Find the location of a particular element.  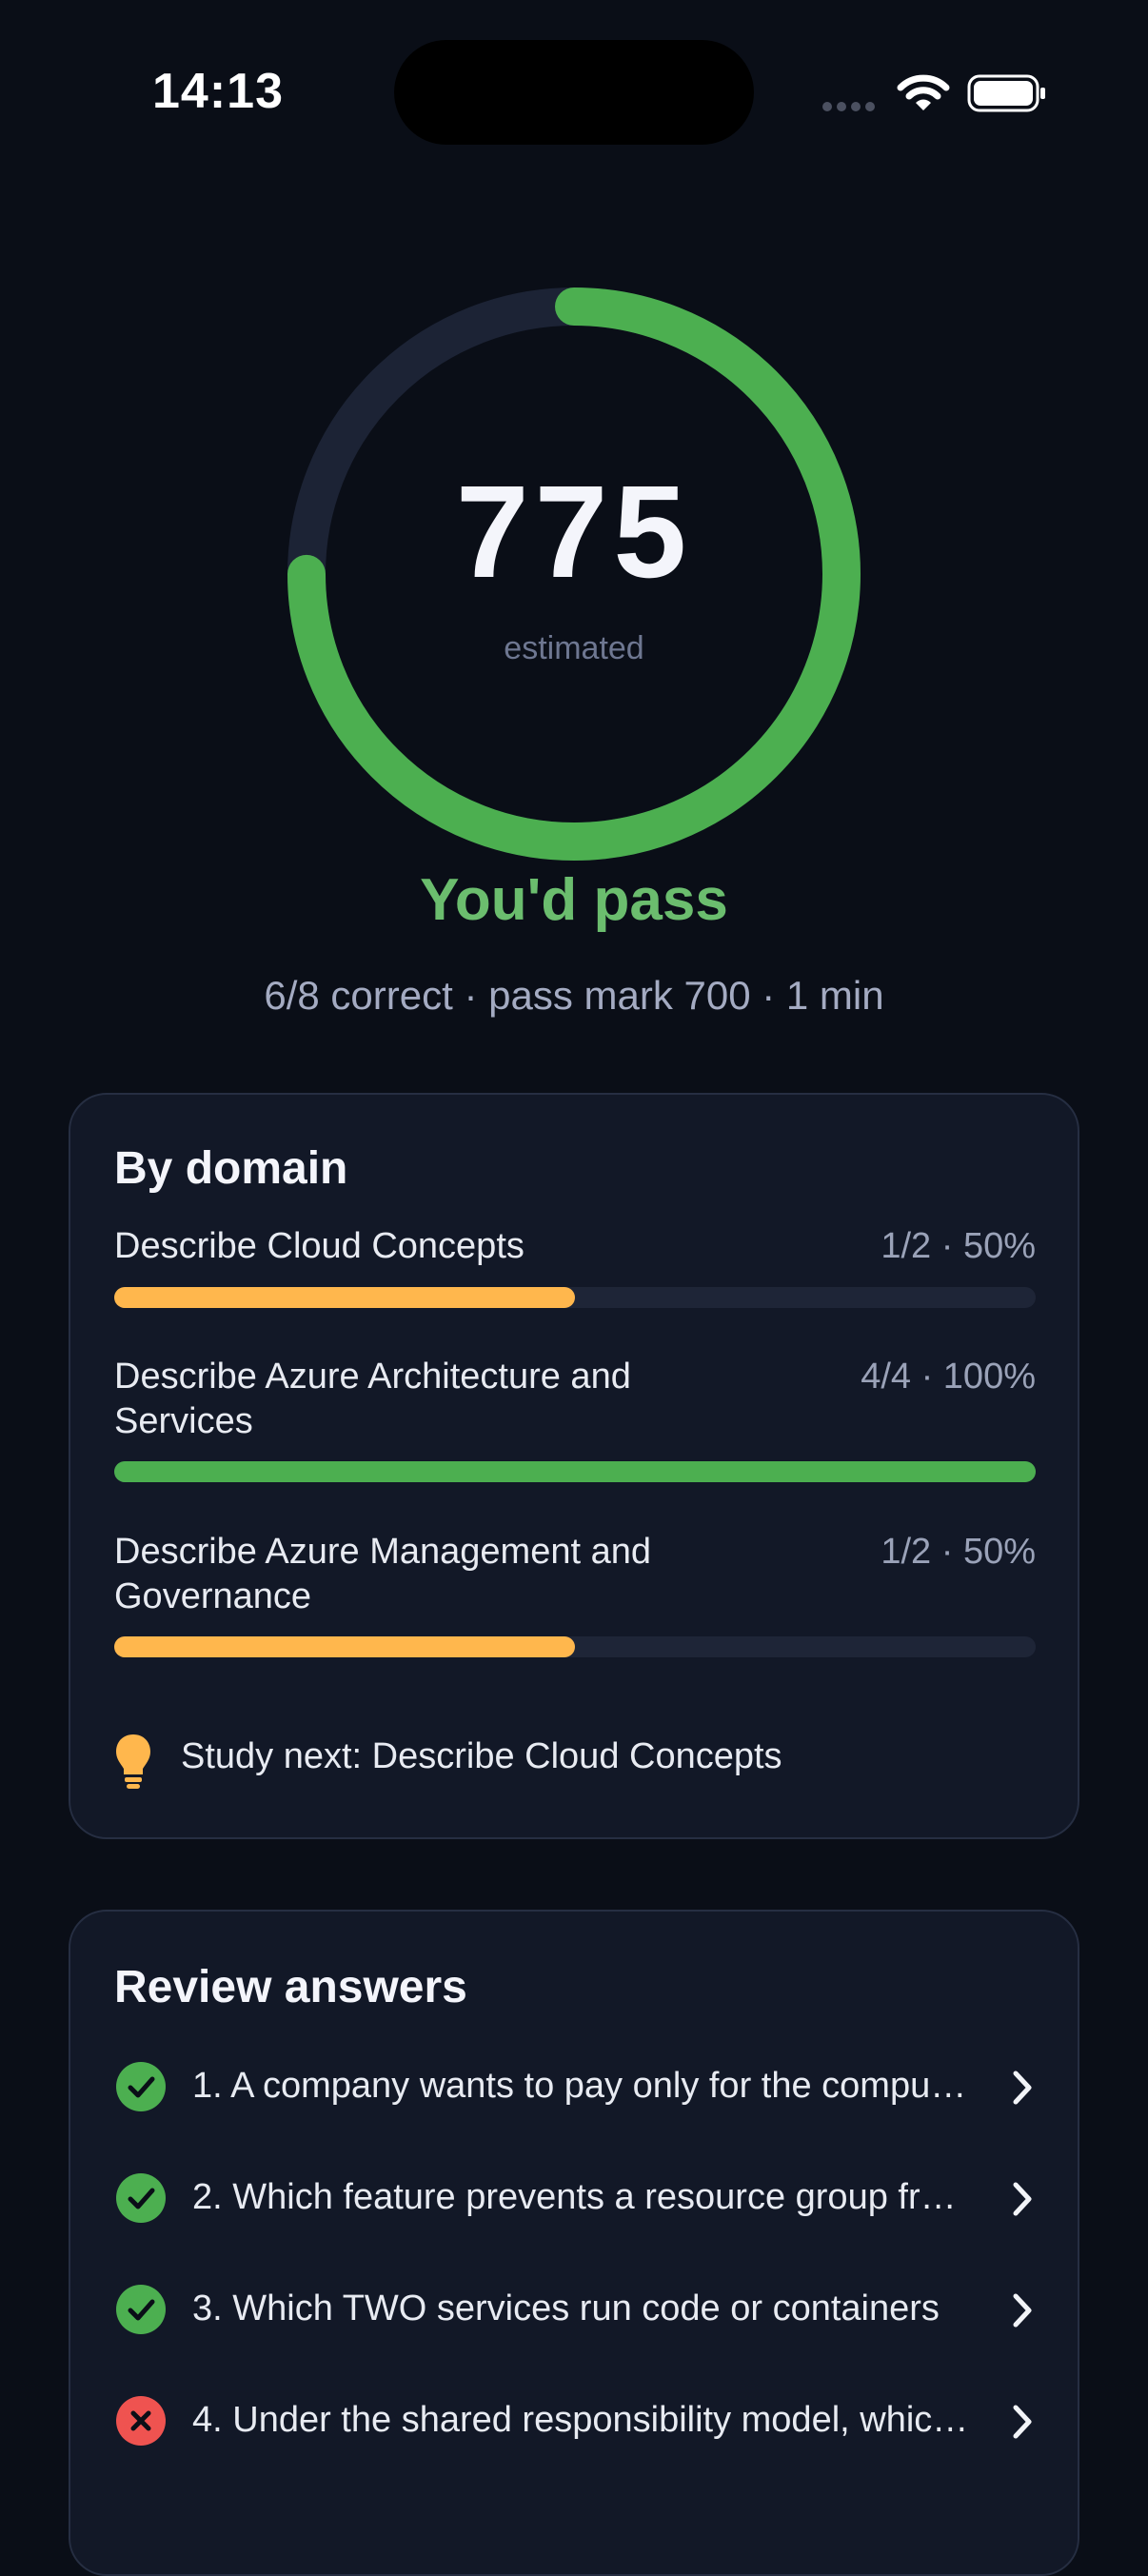

study-next-tip: Study next: Describe Cloud Concepts is located at coordinates (575, 1764).